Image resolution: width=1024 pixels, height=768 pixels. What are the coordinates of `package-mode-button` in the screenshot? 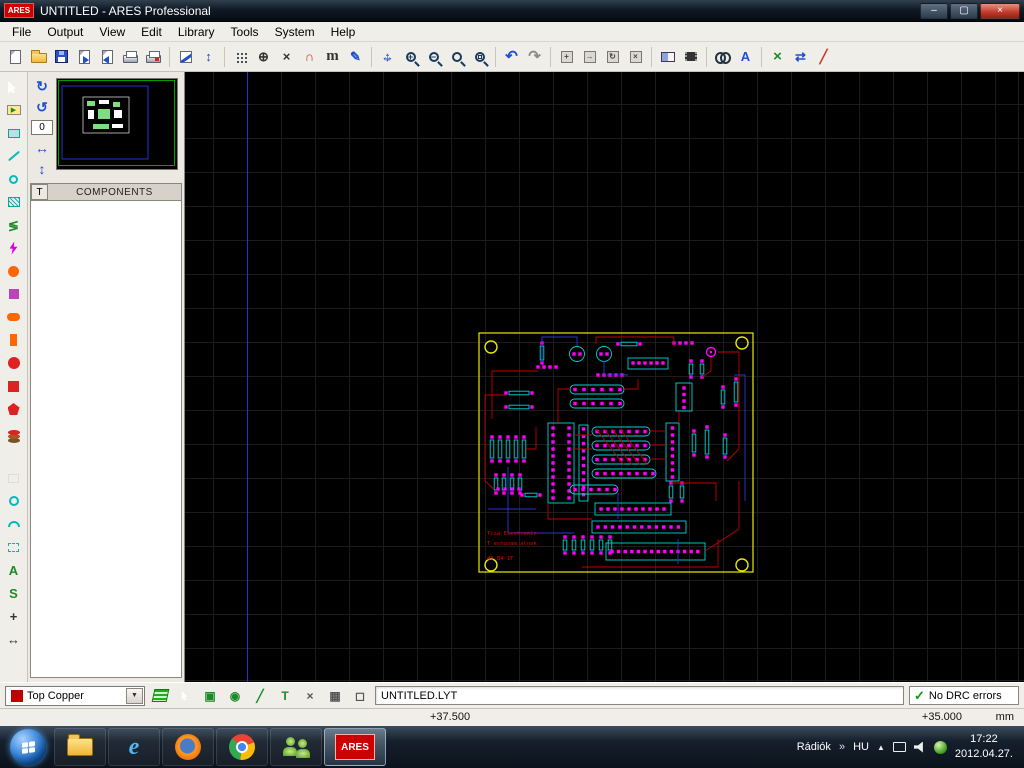 It's located at (14, 133).